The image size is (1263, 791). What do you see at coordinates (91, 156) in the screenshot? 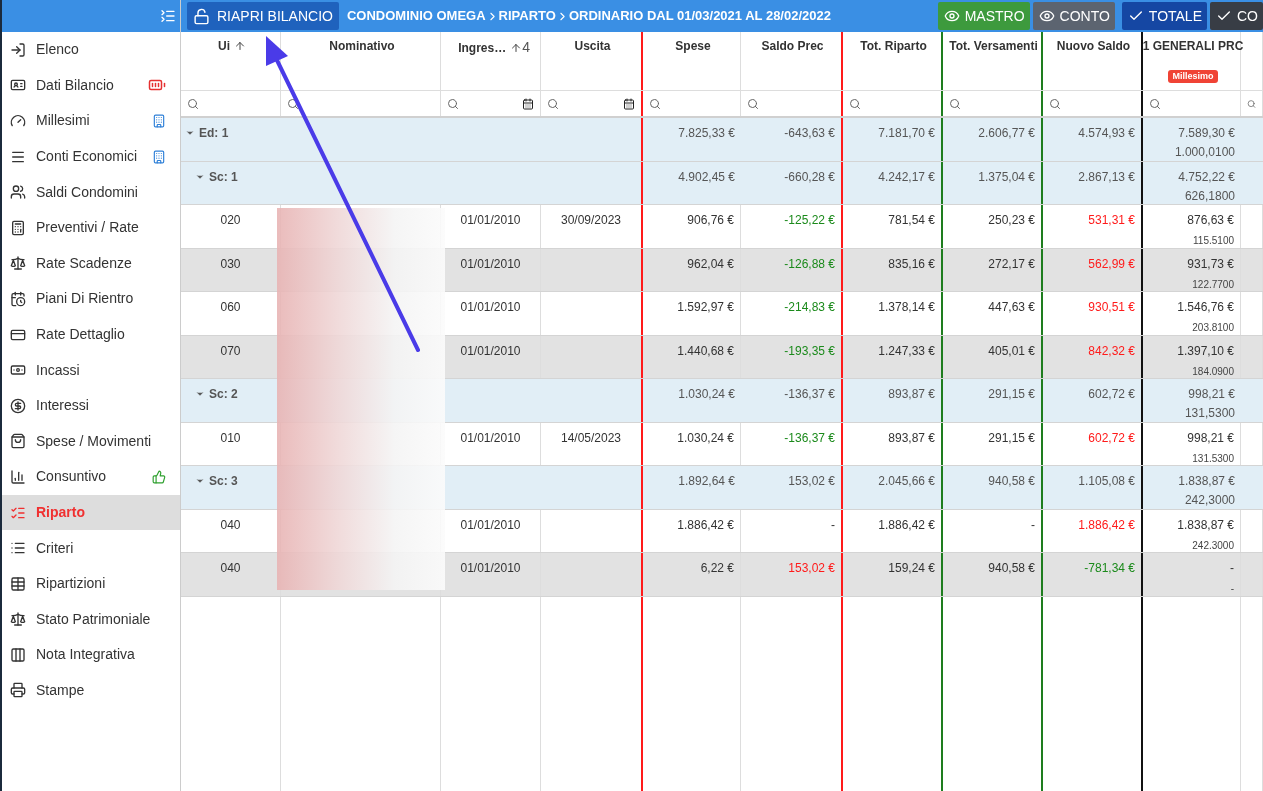
I see `sidebar-item: Conti Economici` at bounding box center [91, 156].